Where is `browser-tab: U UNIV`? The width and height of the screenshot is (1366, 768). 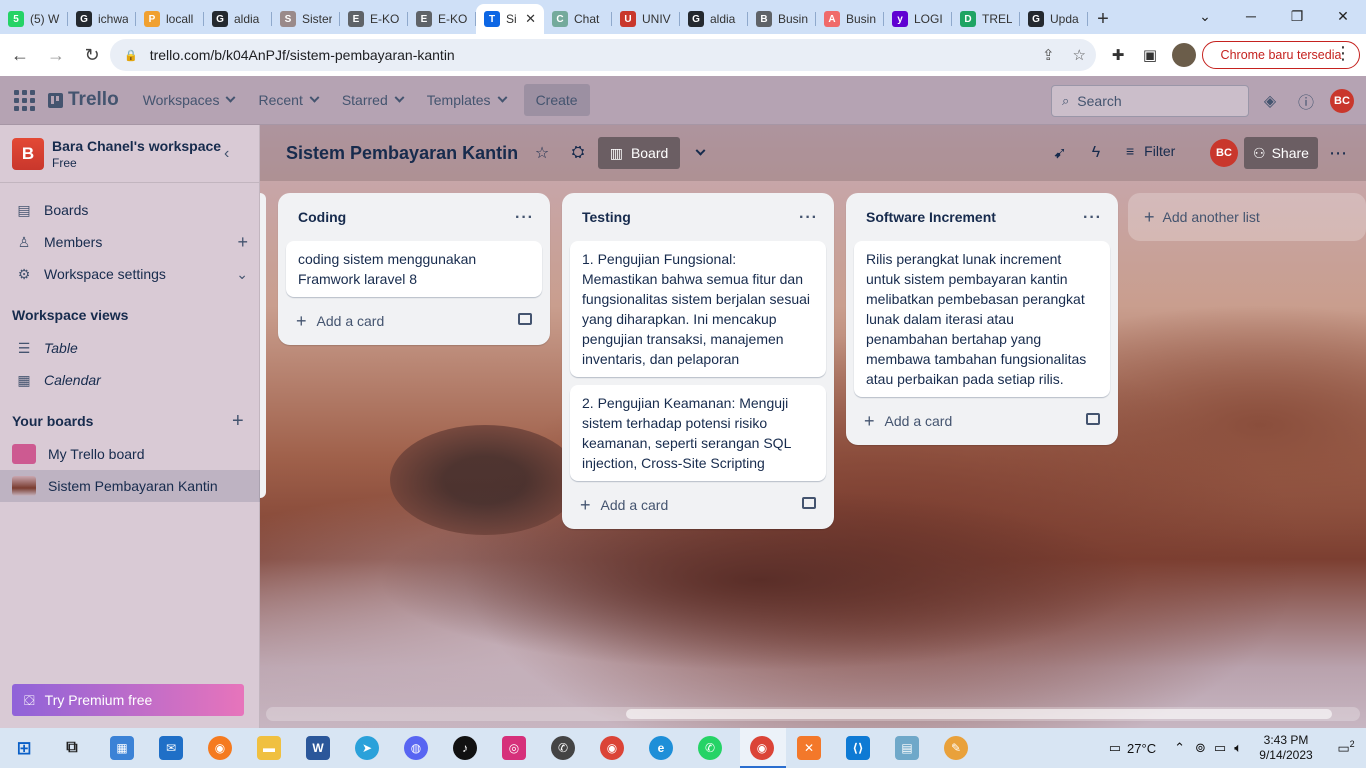
browser-tab: U UNIV is located at coordinates (646, 19).